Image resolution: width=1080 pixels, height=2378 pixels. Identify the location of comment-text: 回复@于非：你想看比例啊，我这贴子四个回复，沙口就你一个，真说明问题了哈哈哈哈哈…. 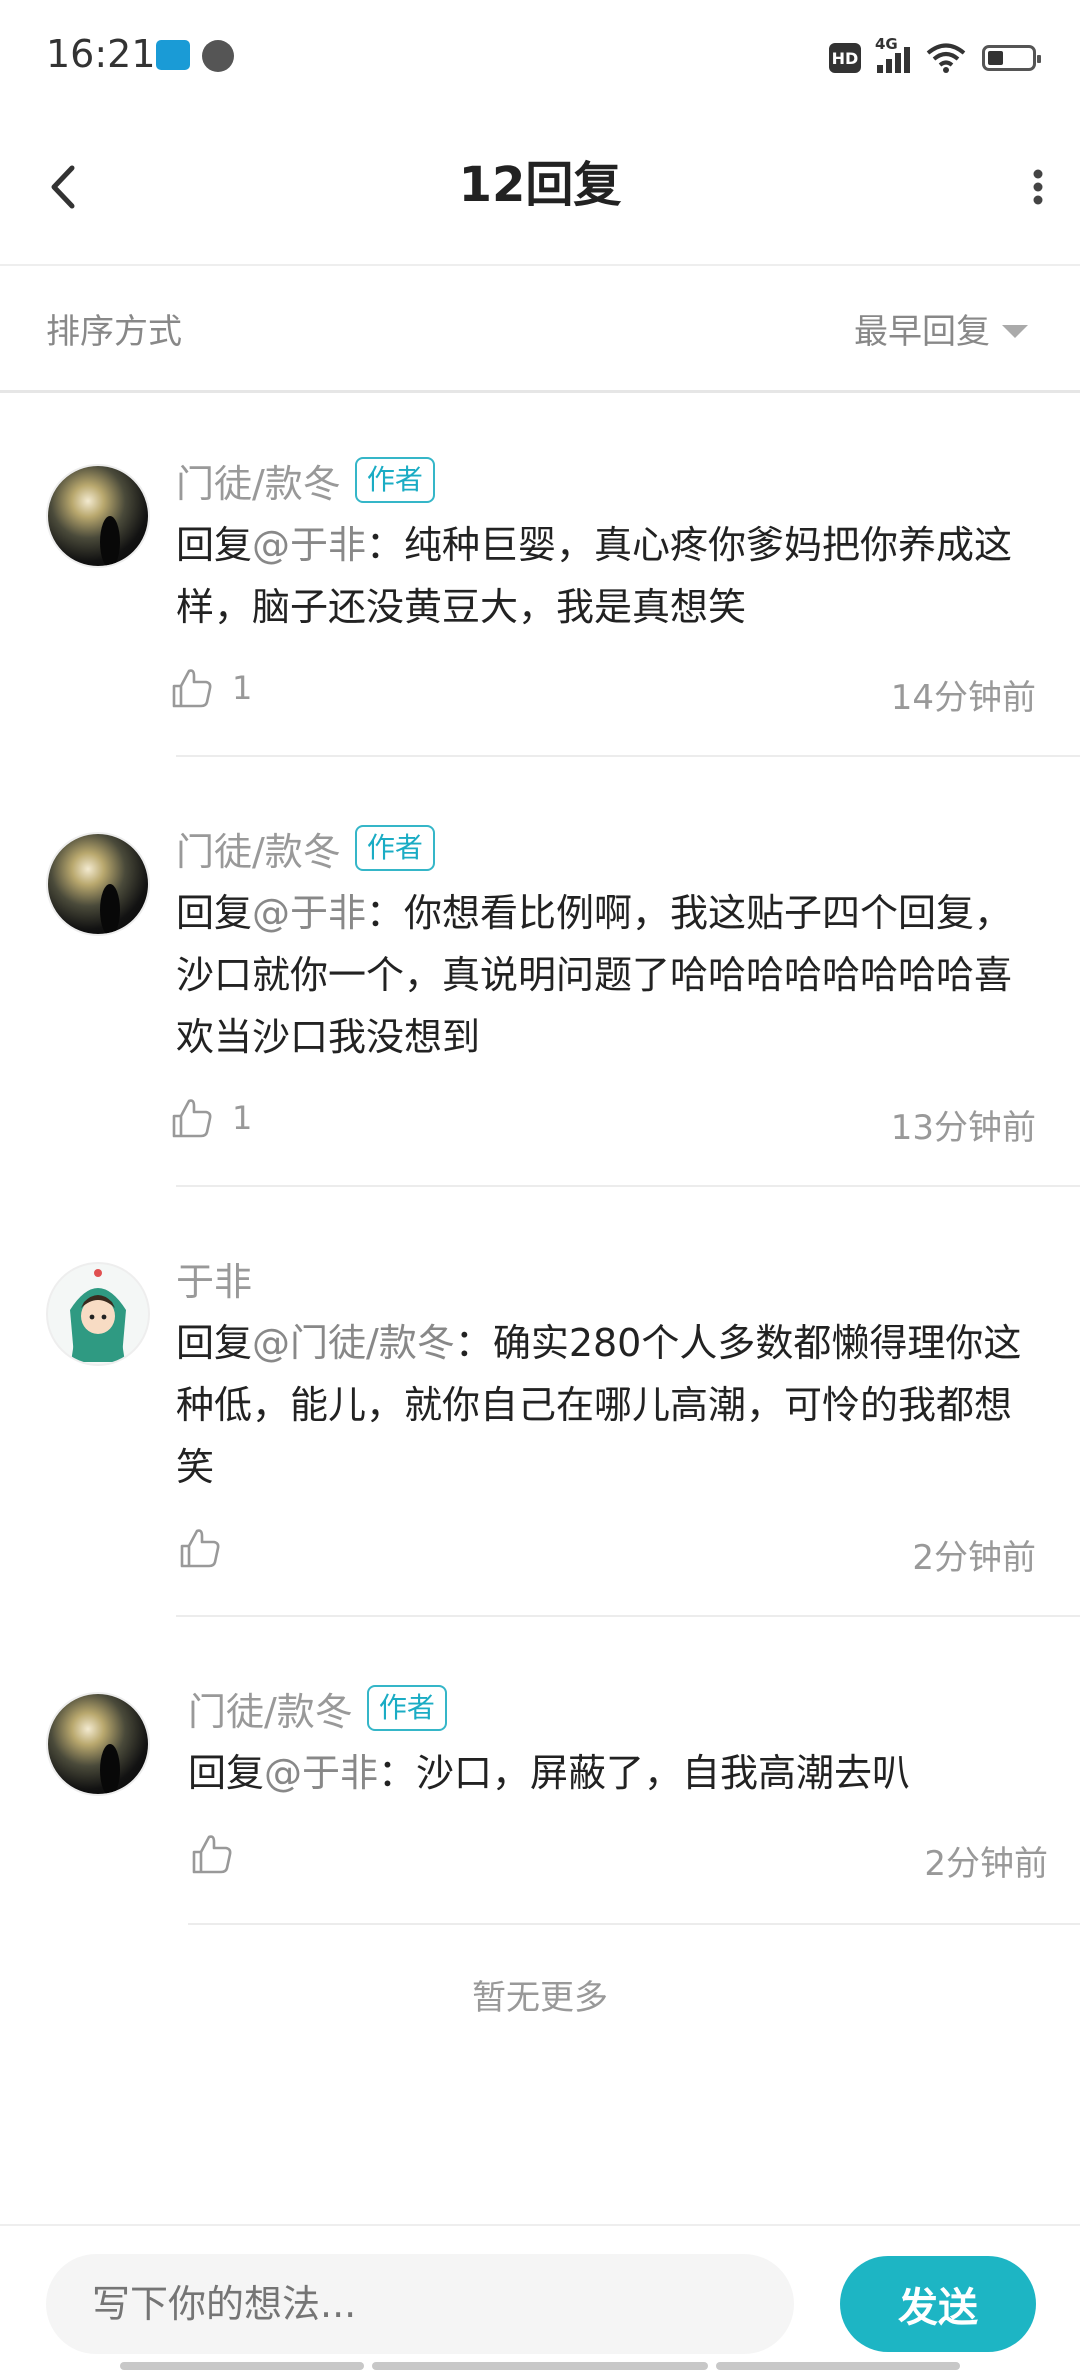
(594, 975).